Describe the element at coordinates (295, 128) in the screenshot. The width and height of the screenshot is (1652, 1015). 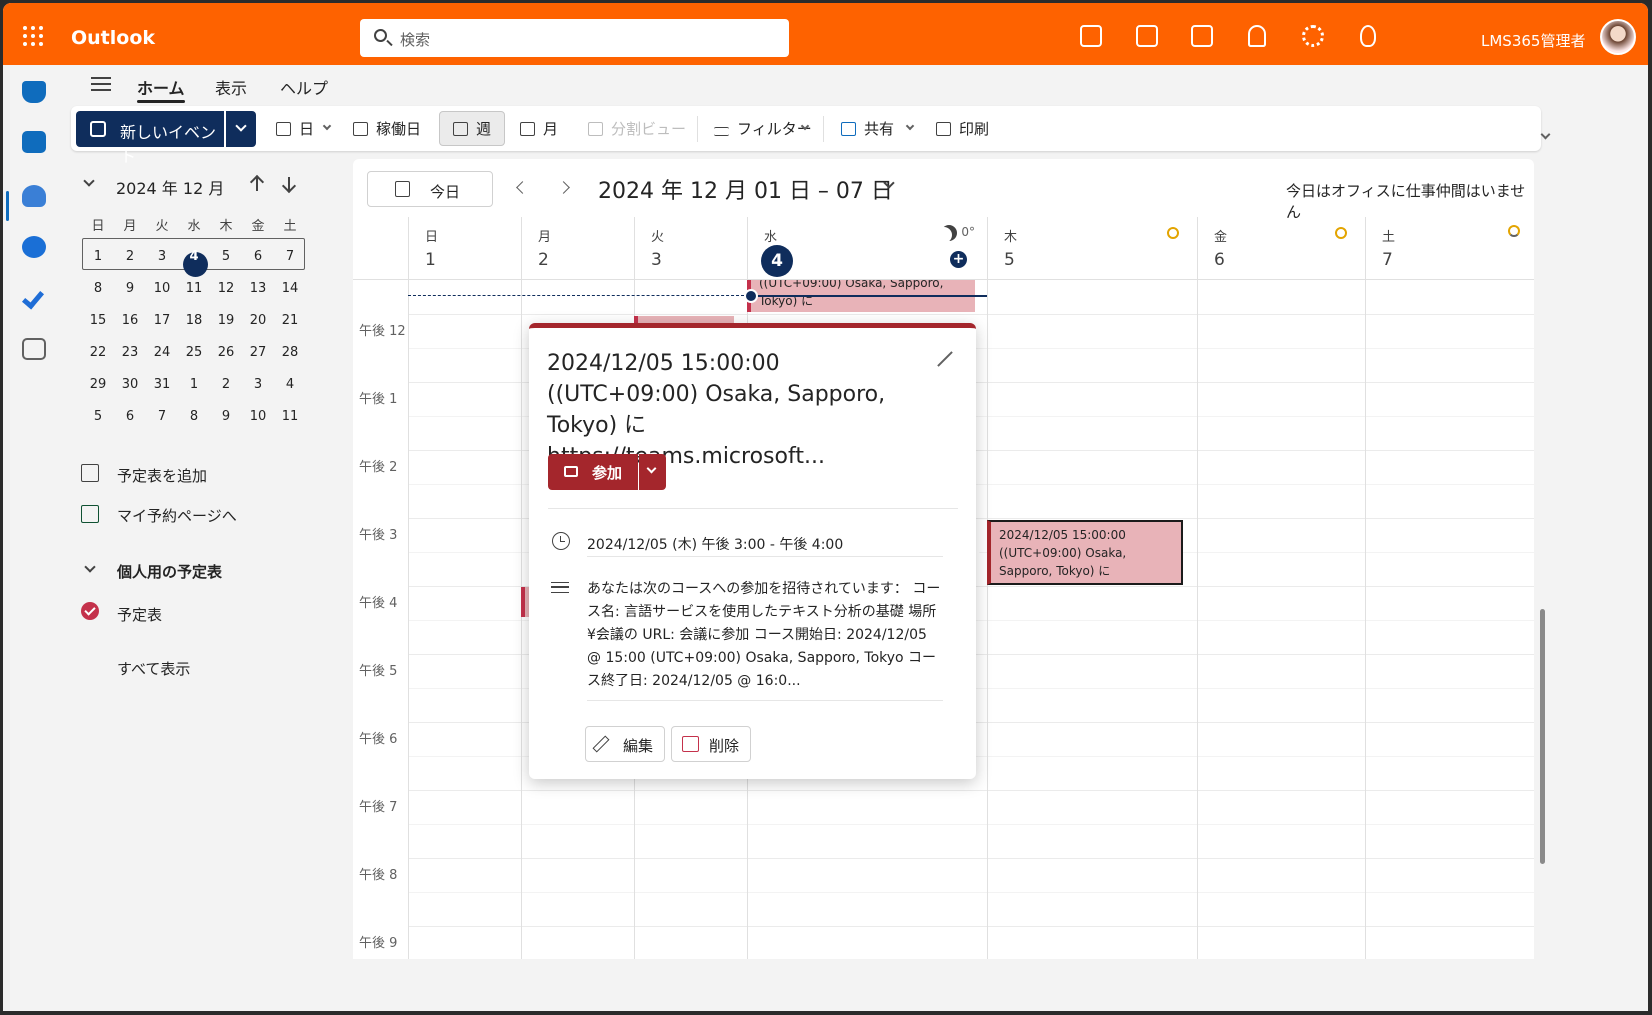
I see `day-view-button: 日` at that location.